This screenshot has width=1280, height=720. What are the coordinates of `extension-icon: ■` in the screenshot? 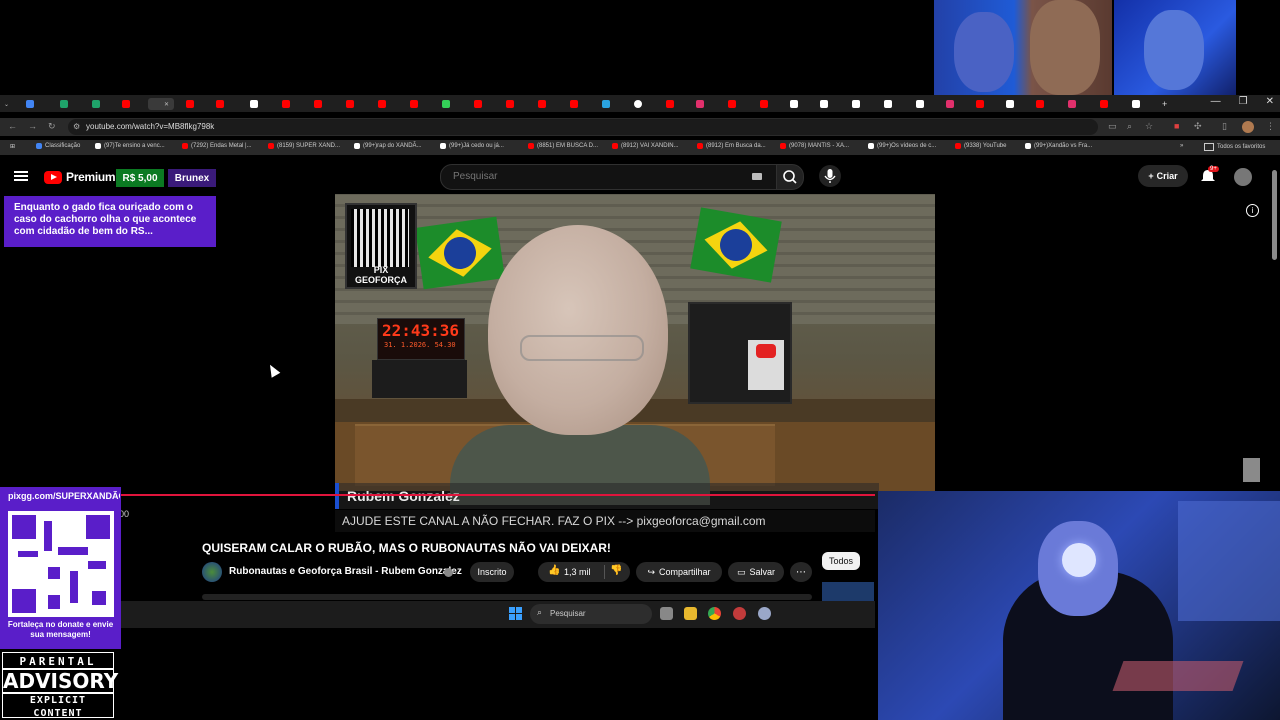 It's located at (1176, 126).